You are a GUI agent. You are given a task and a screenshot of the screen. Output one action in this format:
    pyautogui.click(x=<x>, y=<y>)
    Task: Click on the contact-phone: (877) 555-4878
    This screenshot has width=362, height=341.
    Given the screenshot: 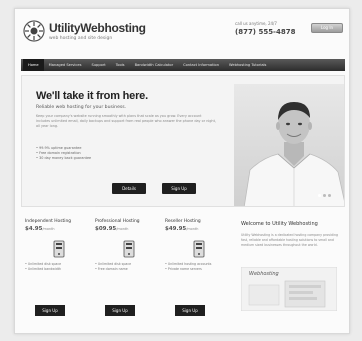 What is the action you would take?
    pyautogui.click(x=265, y=32)
    